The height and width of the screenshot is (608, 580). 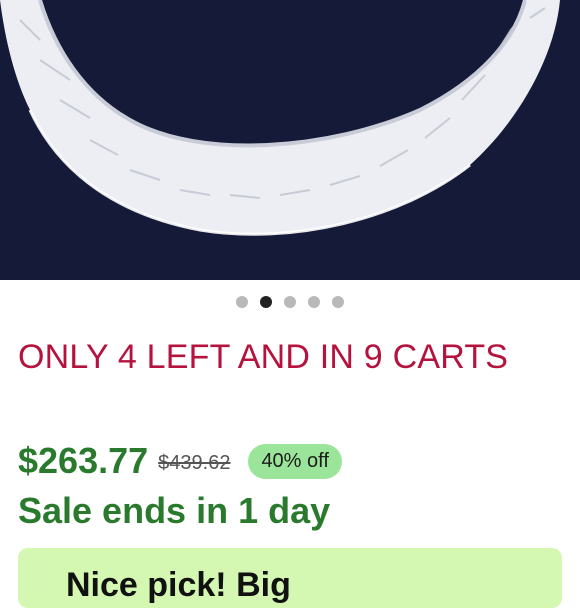 I want to click on discount-badge: 40% off, so click(x=295, y=461).